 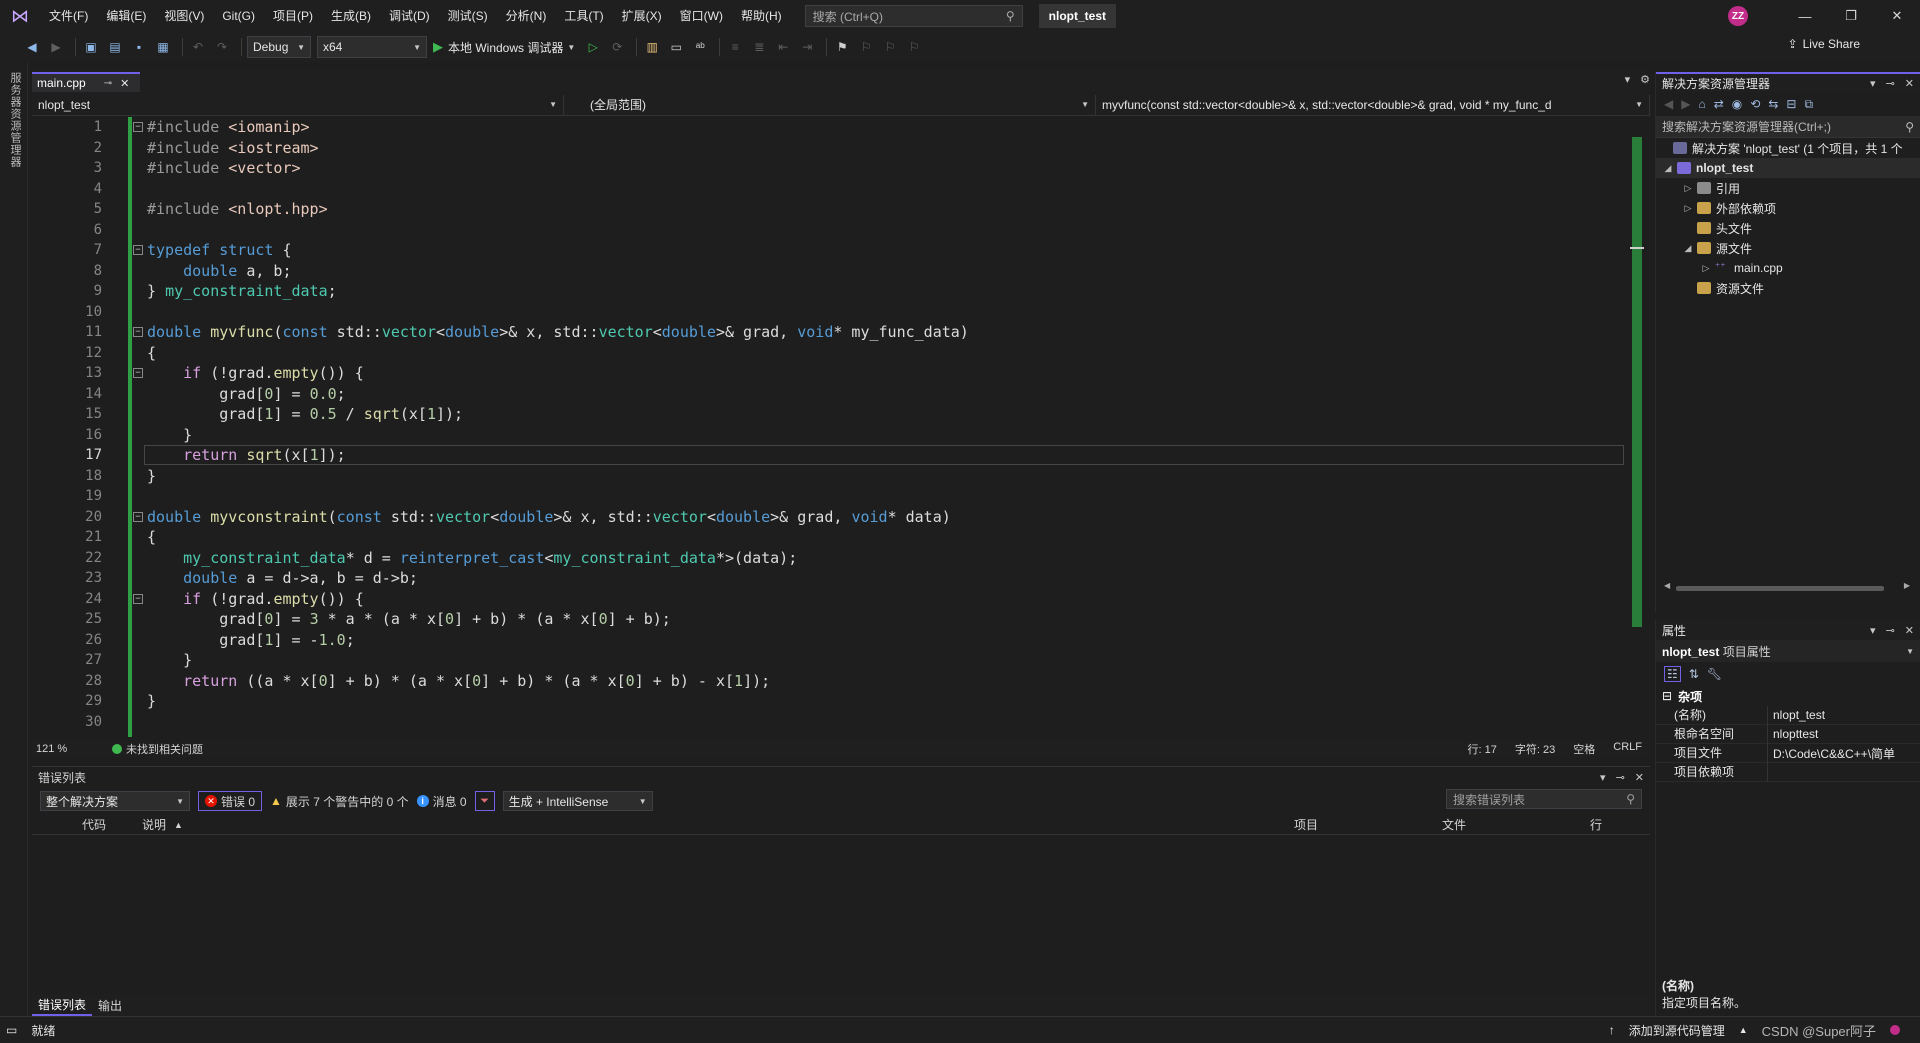 What do you see at coordinates (372, 47) in the screenshot?
I see `solution-platform-select: x64 ▼` at bounding box center [372, 47].